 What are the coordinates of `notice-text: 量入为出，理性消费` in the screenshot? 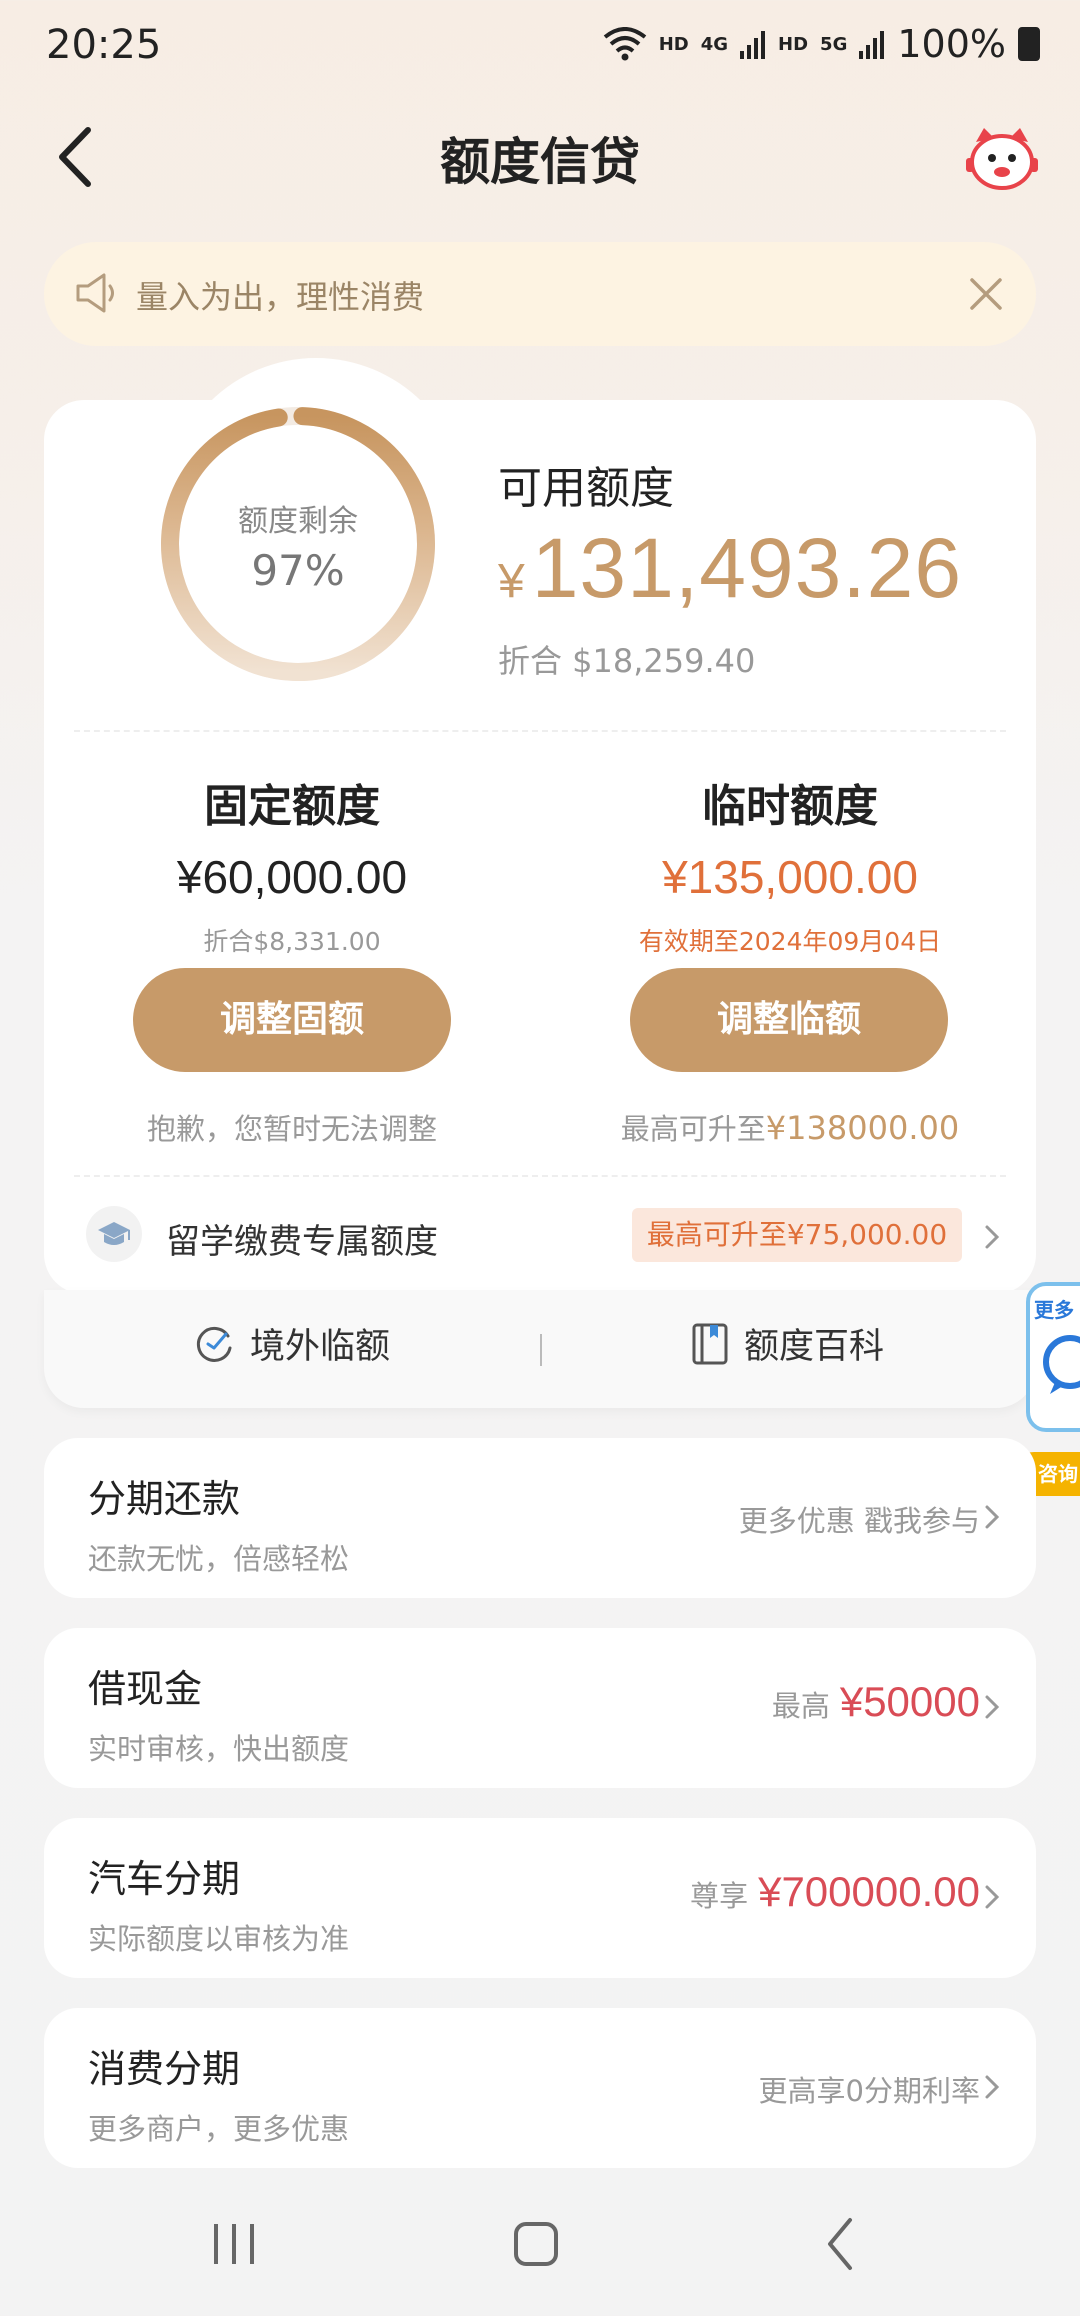 It's located at (280, 297).